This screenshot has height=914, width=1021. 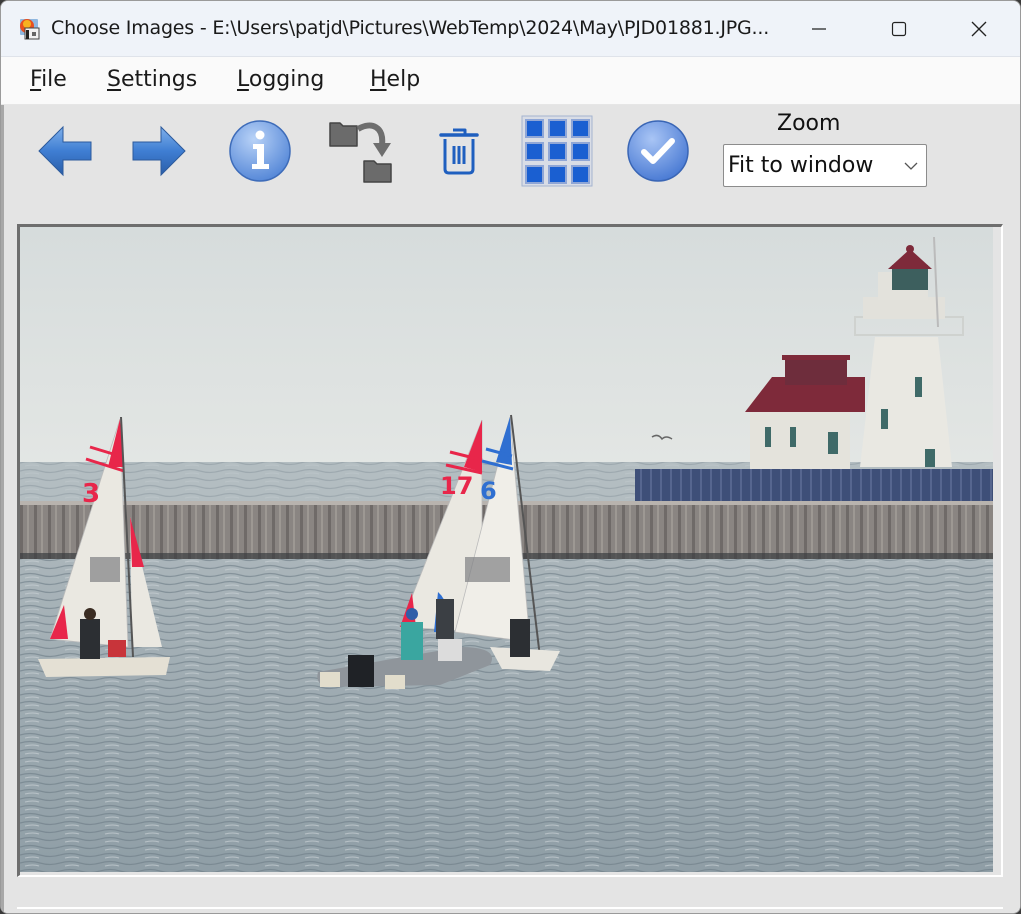 What do you see at coordinates (403, 79) in the screenshot?
I see `menu-help-label: elp` at bounding box center [403, 79].